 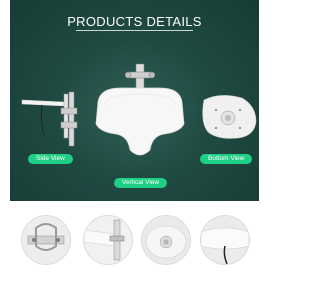 I want to click on vertical-view-label: Vertical View, so click(x=141, y=183).